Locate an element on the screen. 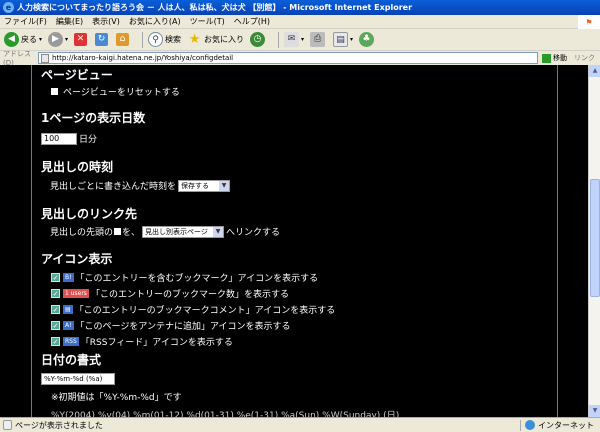  zone-label: インターネット is located at coordinates (566, 425).